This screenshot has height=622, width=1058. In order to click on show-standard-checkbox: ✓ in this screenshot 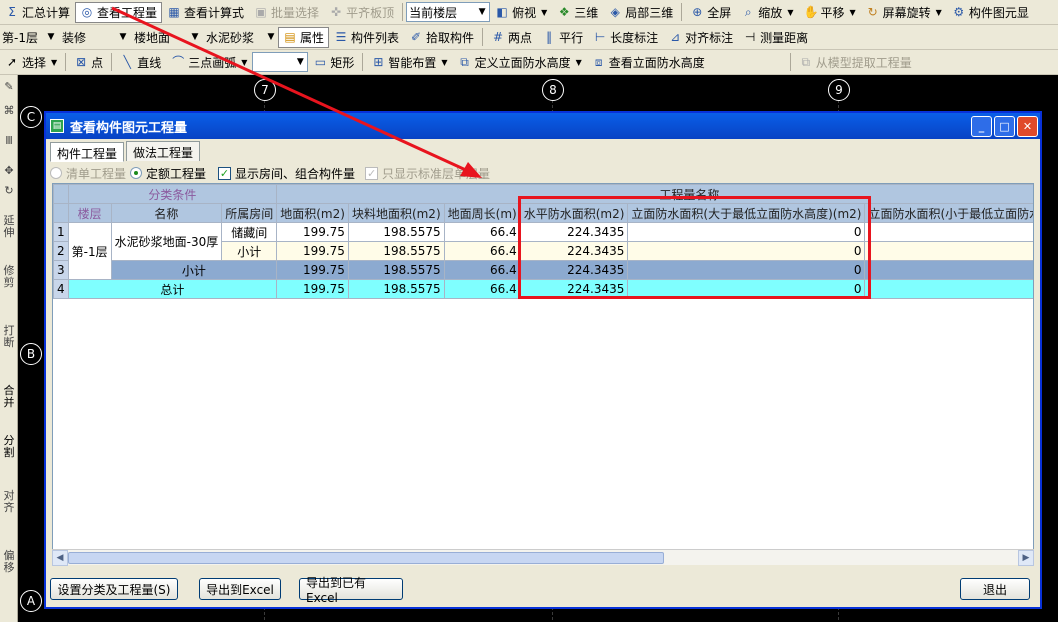, I will do `click(372, 173)`.